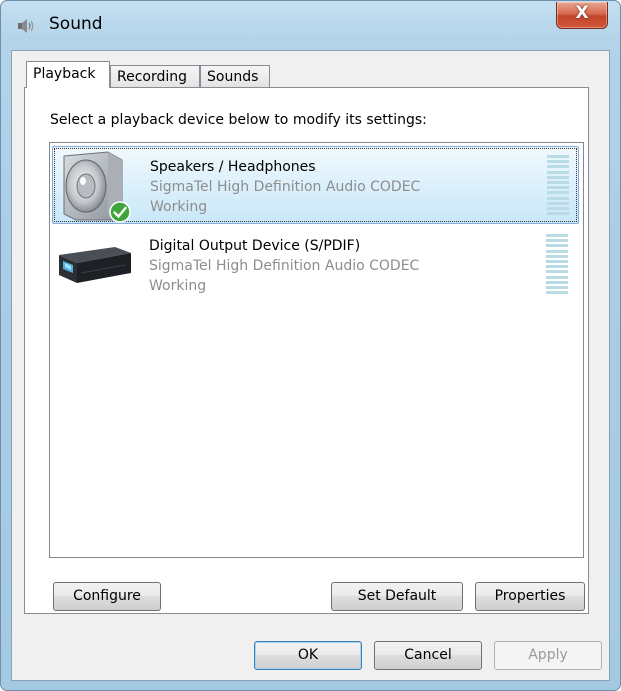  I want to click on tab-sounds: Sounds, so click(235, 76).